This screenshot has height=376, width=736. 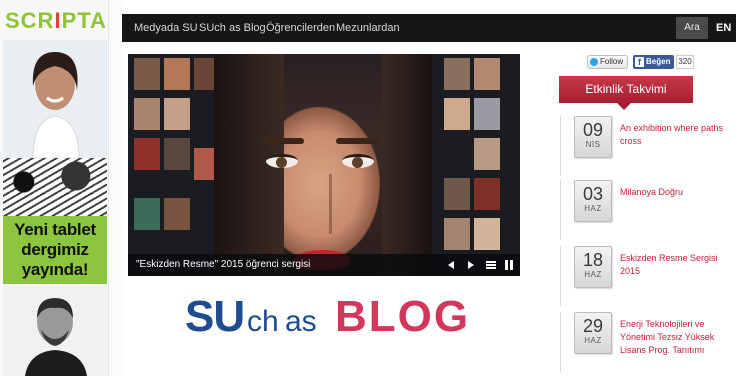 I want to click on portrait-nose, so click(x=322, y=204).